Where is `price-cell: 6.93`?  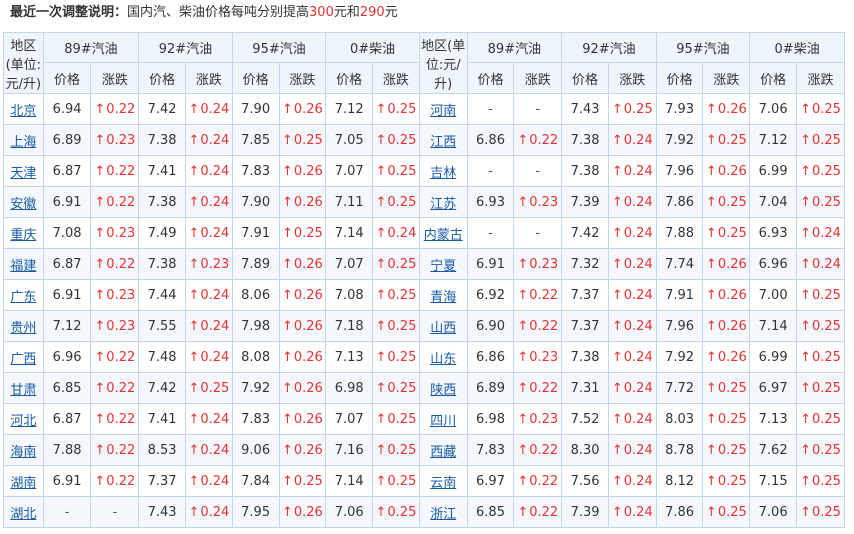
price-cell: 6.93 is located at coordinates (773, 233).